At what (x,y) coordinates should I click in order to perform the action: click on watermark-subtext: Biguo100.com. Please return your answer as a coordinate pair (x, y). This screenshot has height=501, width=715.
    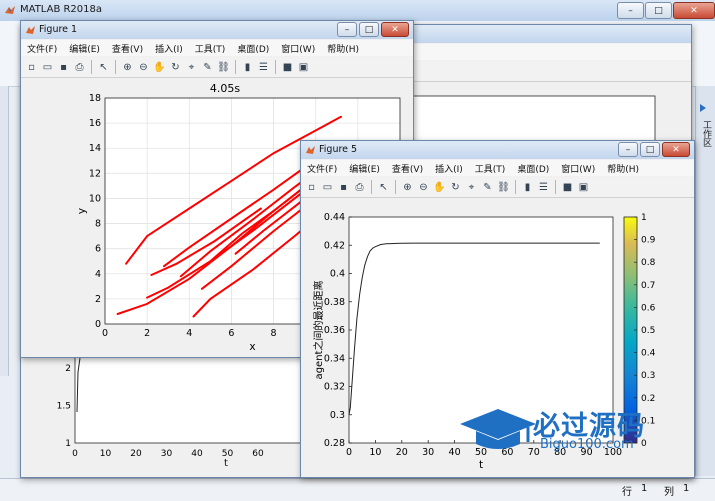
    Looking at the image, I should click on (587, 444).